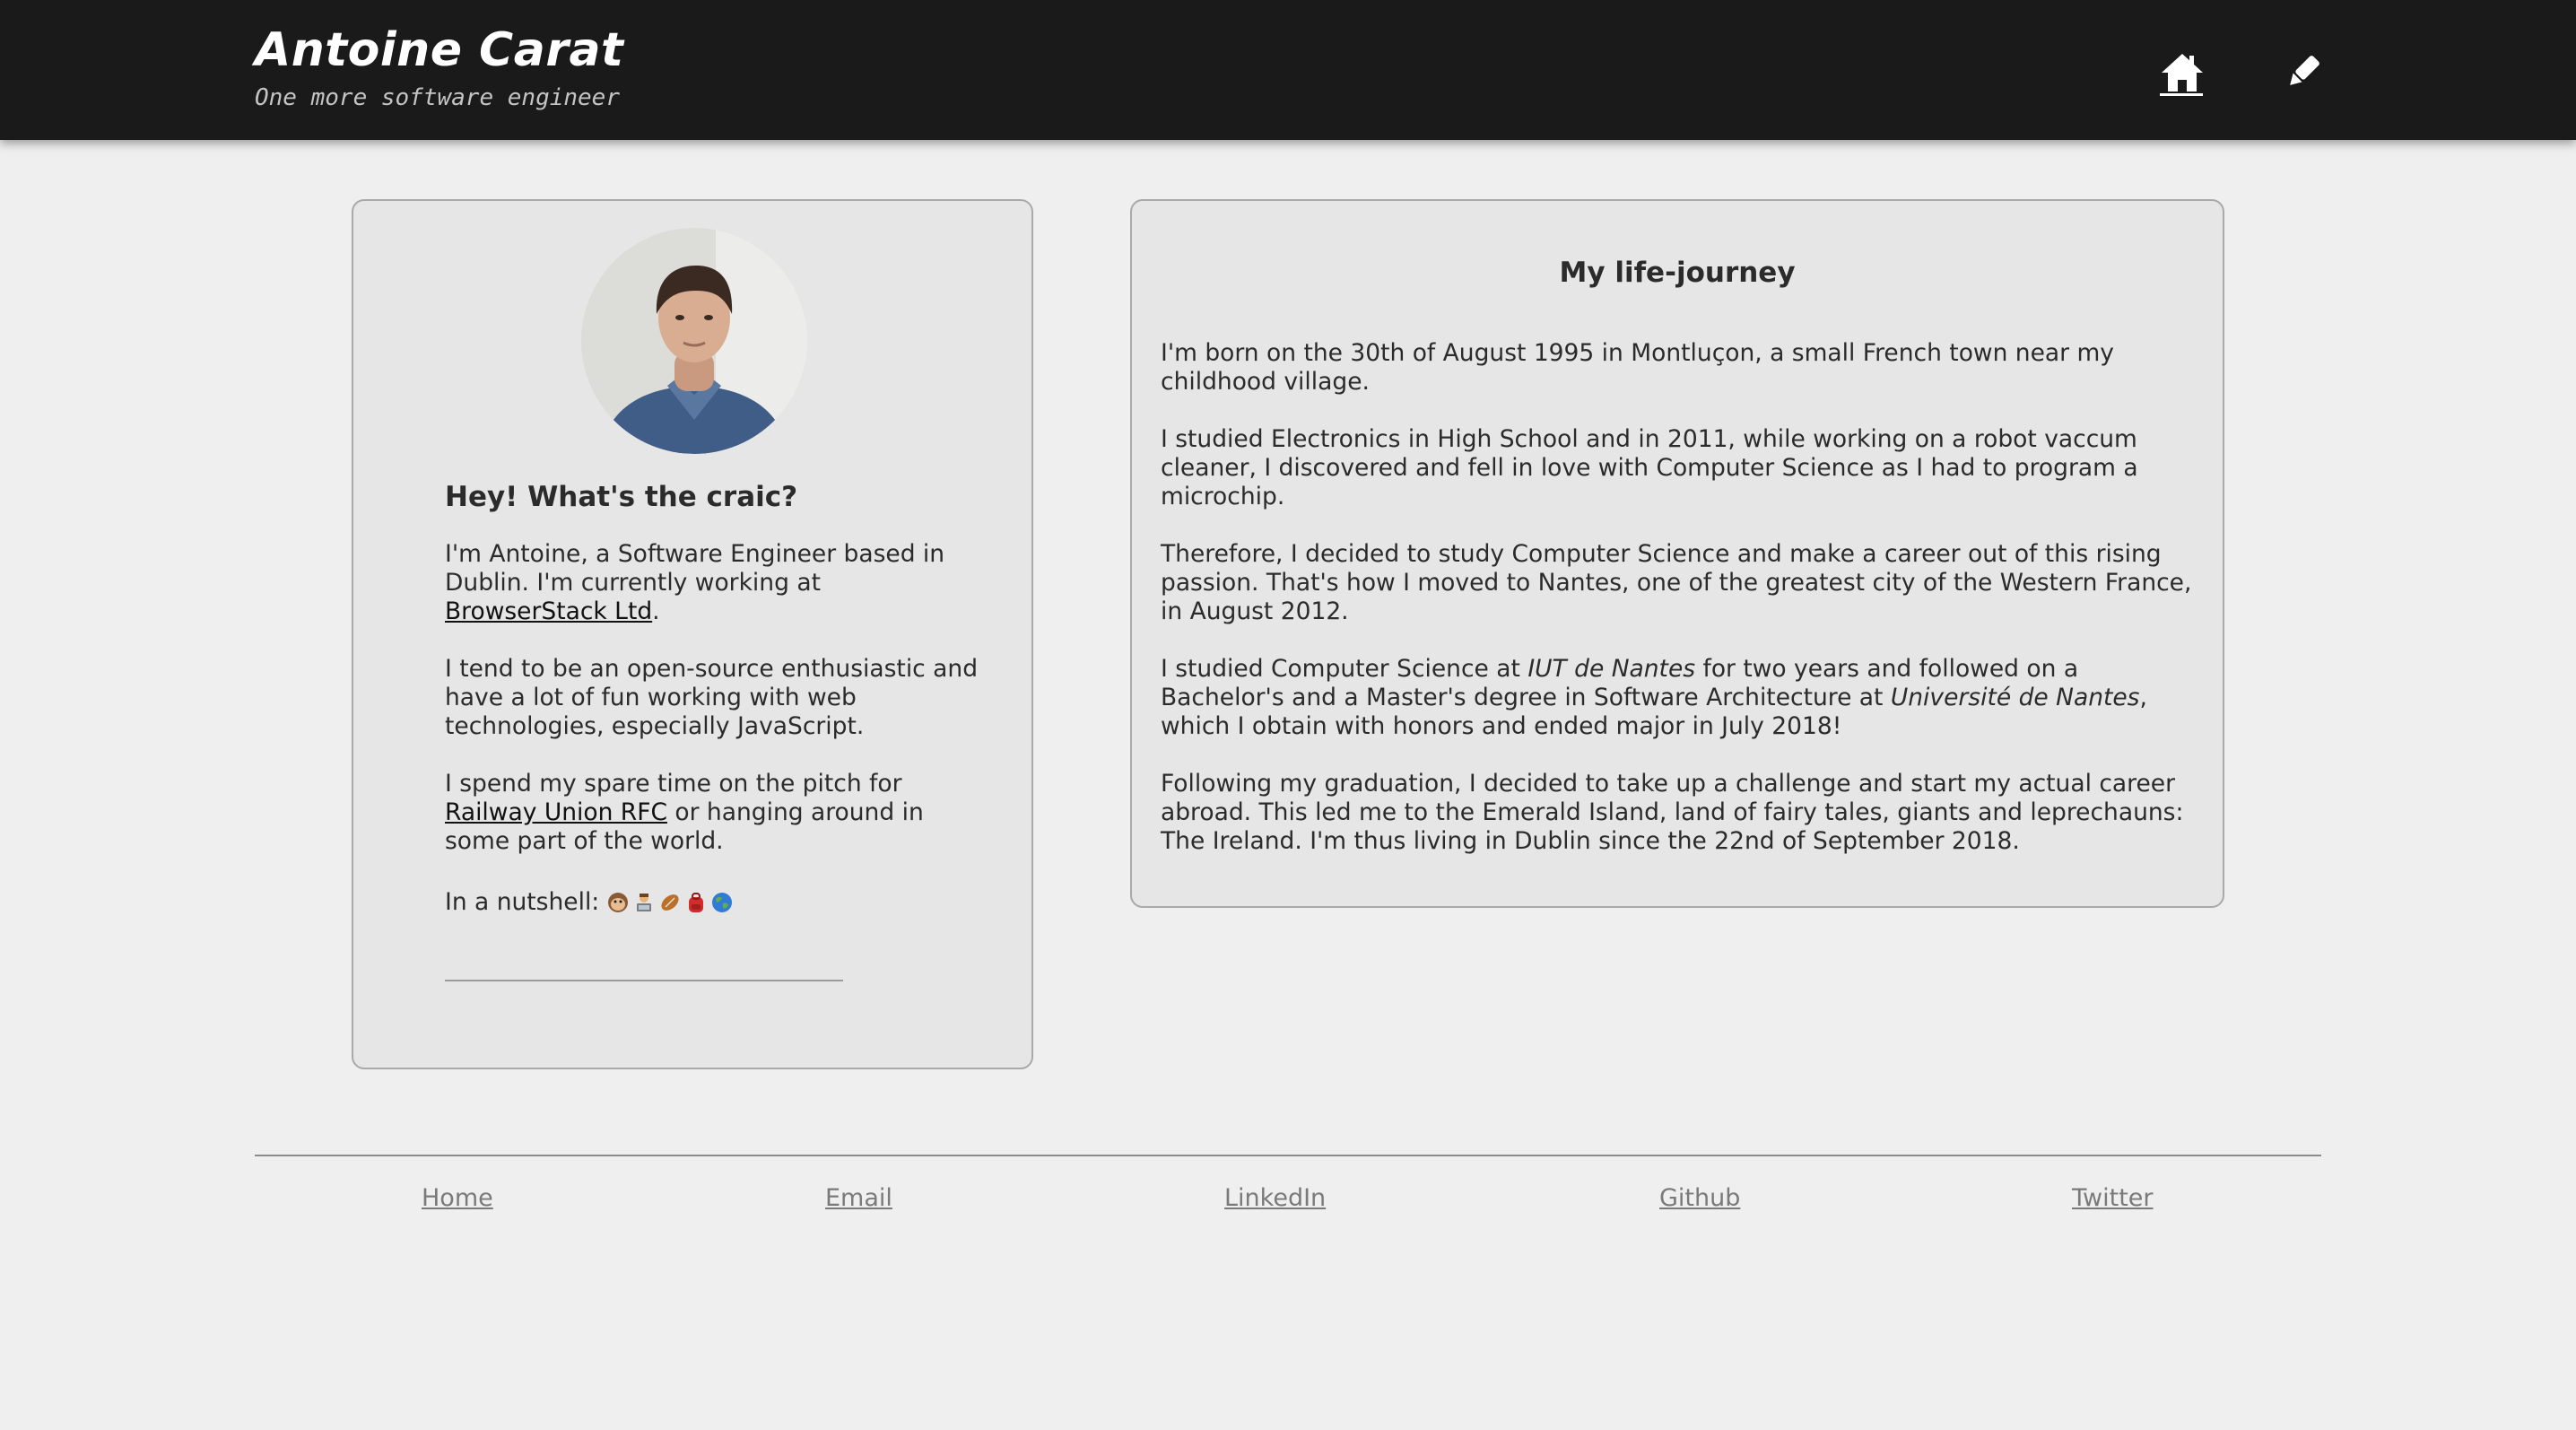  Describe the element at coordinates (556, 812) in the screenshot. I see `rugby-club-link: Railway Union RFC` at that location.